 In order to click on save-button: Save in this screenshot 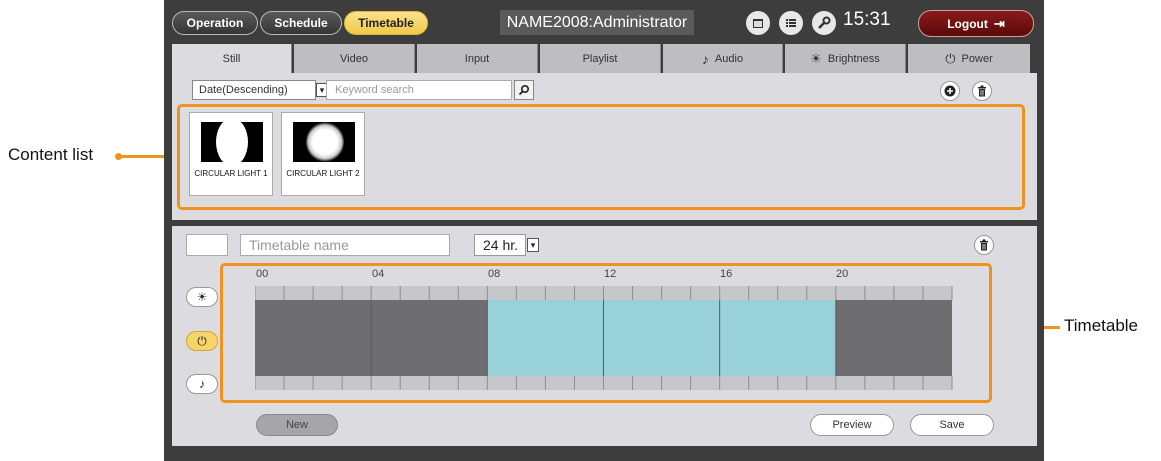, I will do `click(952, 425)`.